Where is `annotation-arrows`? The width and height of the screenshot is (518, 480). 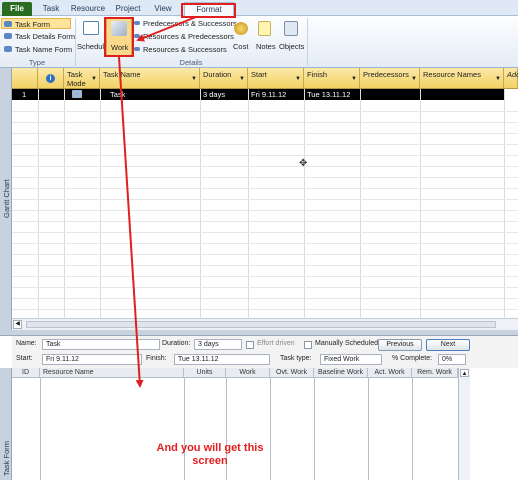
annotation-arrows is located at coordinates (157, 202).